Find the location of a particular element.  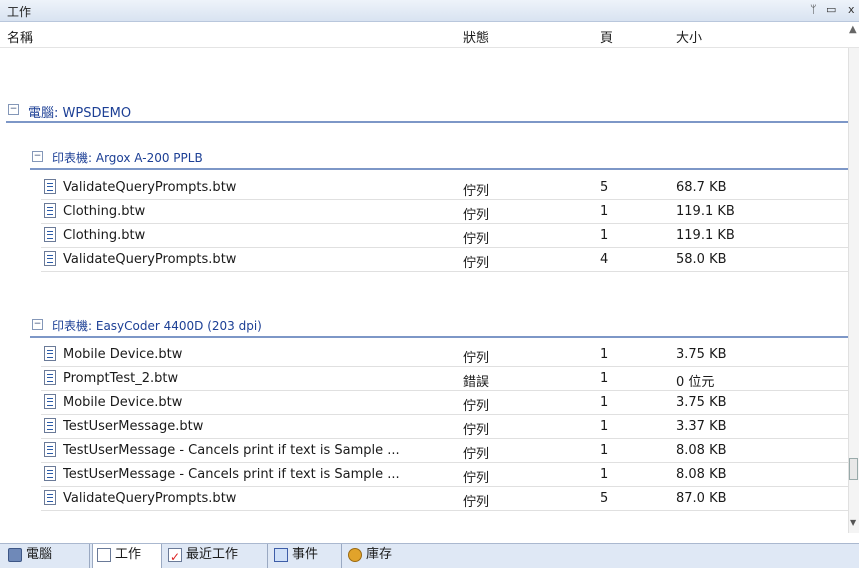

bottom-tab-bar: 電腦 工作 最近工作 事件 庫存 is located at coordinates (429, 555).